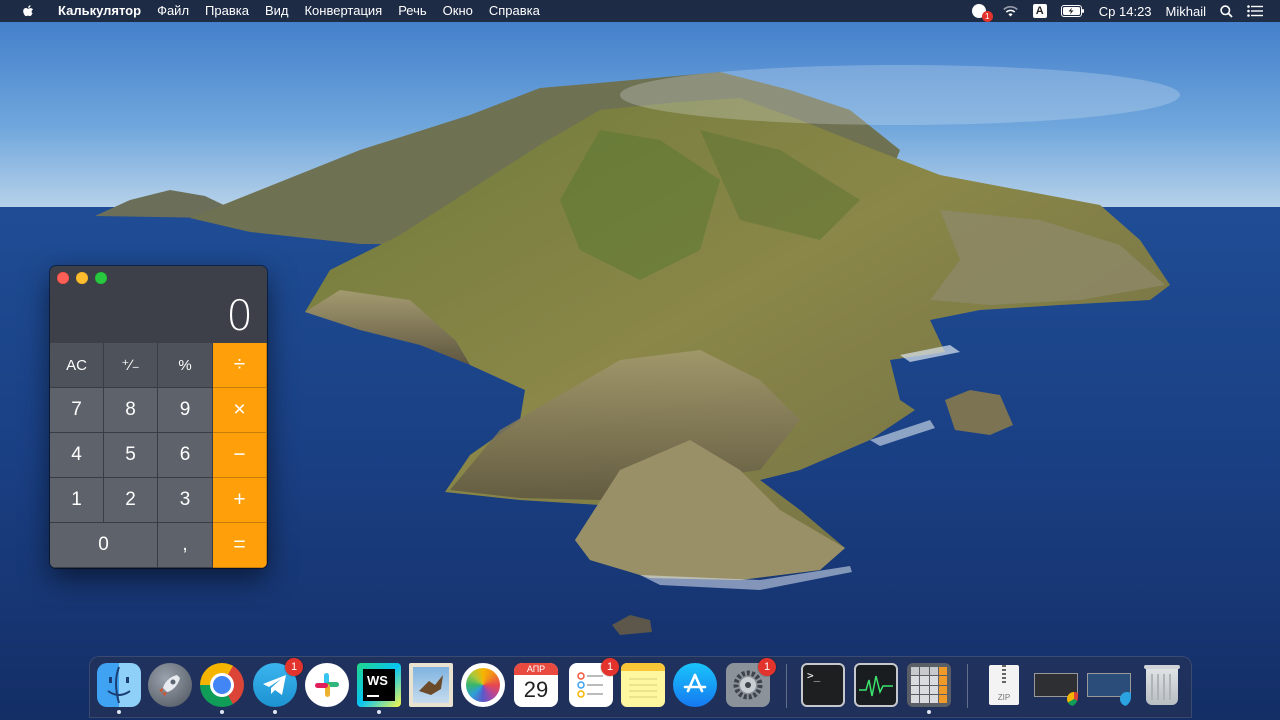 Image resolution: width=1280 pixels, height=720 pixels. I want to click on spotlight-button, so click(1226, 11).